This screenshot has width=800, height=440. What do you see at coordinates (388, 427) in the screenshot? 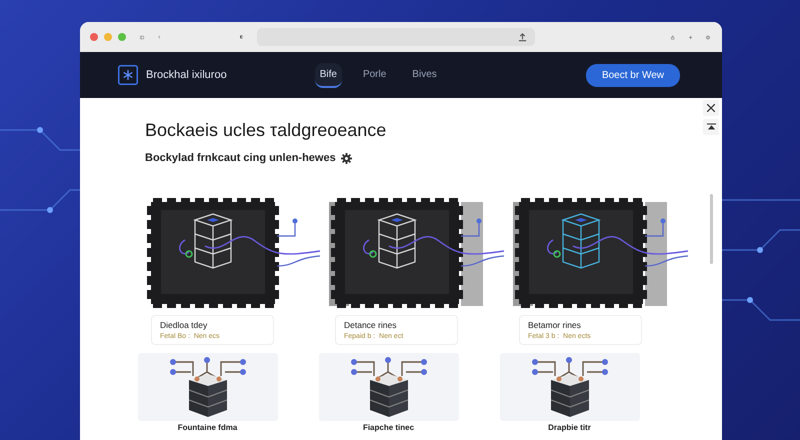
I see `server-caption: Fiapche tinec` at bounding box center [388, 427].